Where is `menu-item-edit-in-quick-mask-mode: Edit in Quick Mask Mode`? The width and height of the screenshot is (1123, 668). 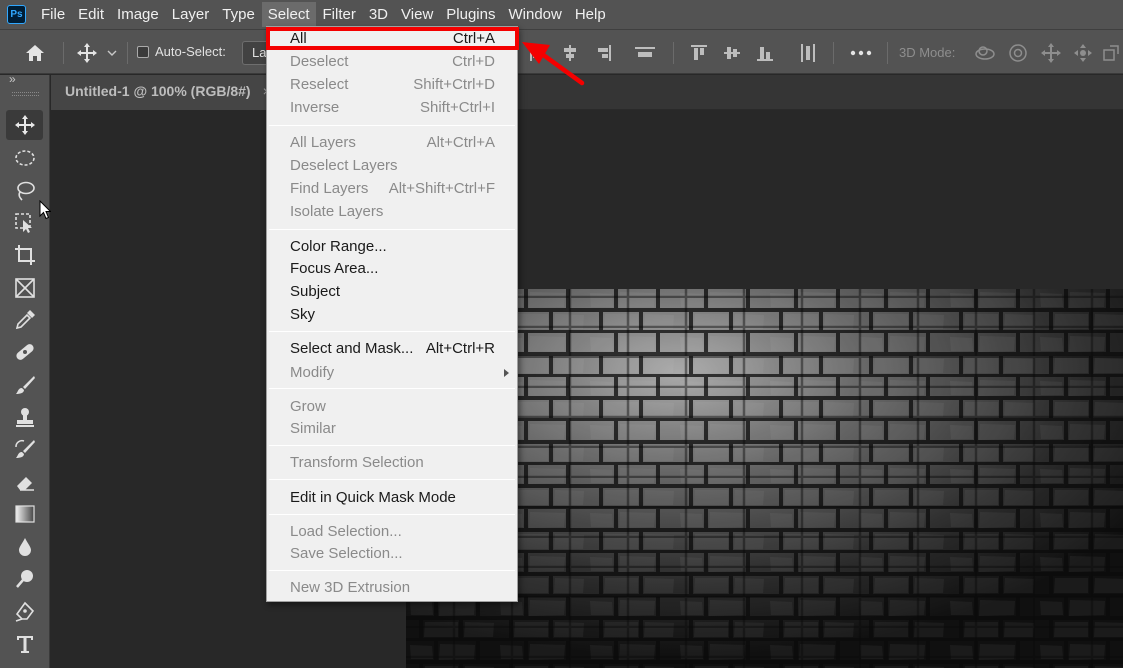
menu-item-edit-in-quick-mask-mode: Edit in Quick Mask Mode is located at coordinates (392, 498).